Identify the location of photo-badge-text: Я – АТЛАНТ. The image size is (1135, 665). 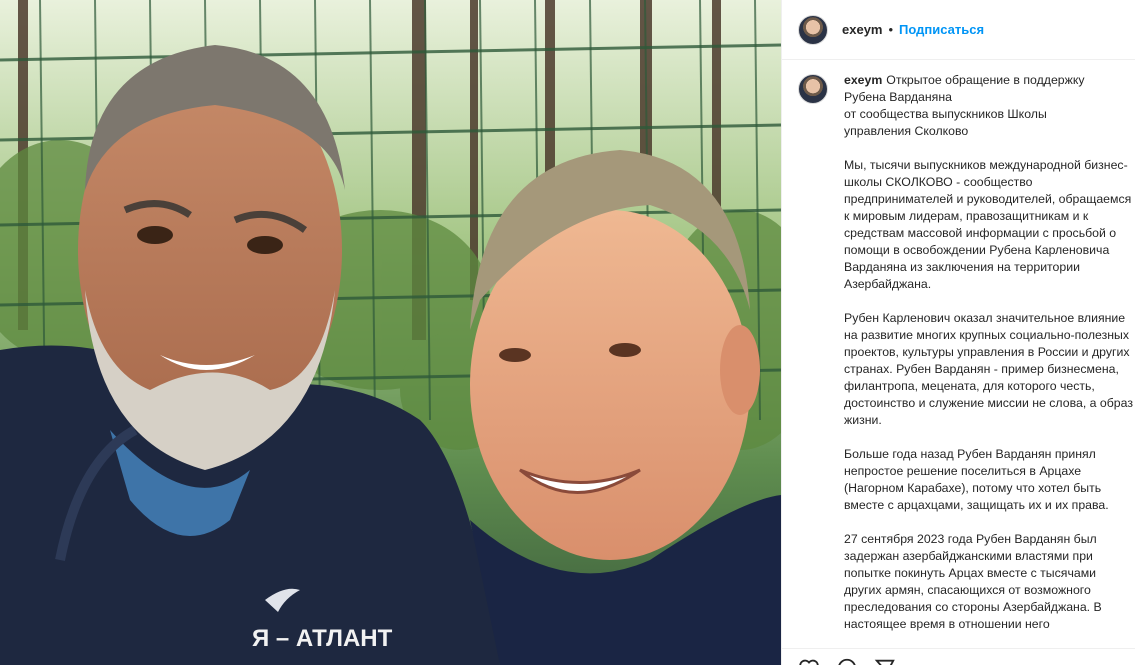
(322, 638).